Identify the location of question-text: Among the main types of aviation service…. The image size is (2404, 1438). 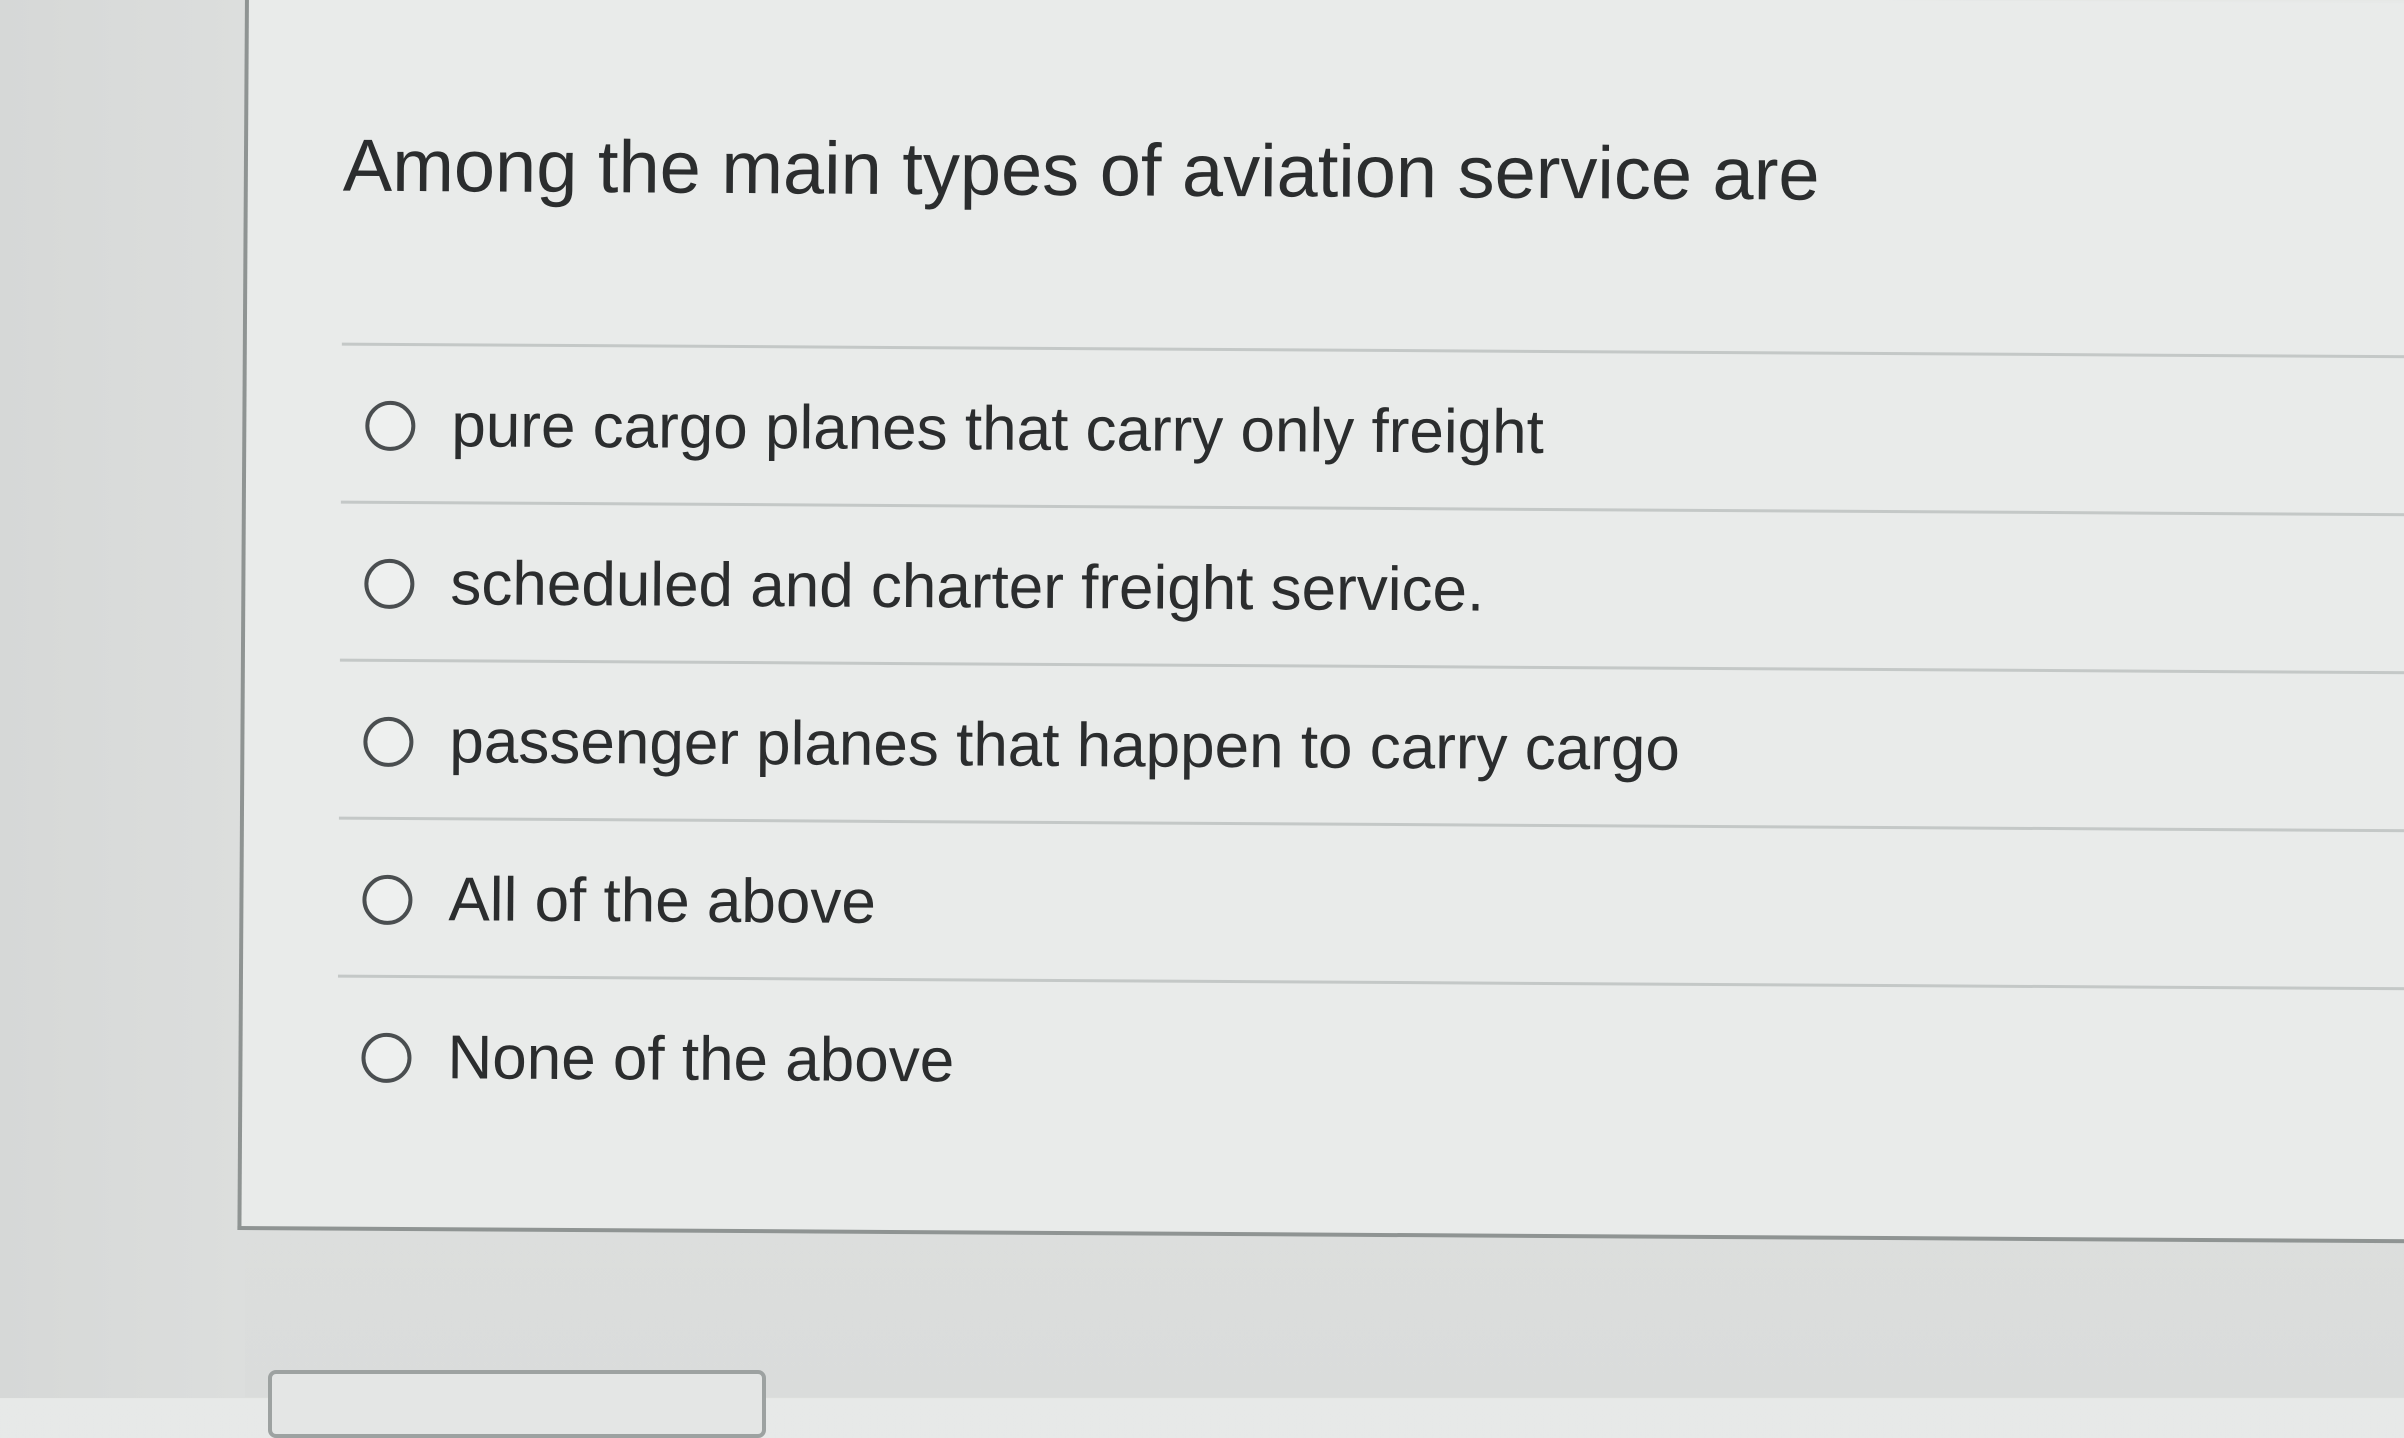
(1081, 169).